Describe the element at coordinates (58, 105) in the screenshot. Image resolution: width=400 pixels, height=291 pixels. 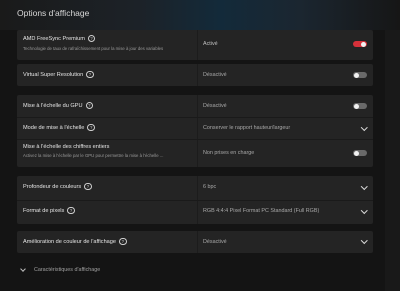
I see `setting-label-gpu-scaling: Mise à l'échelle du GPU?` at that location.